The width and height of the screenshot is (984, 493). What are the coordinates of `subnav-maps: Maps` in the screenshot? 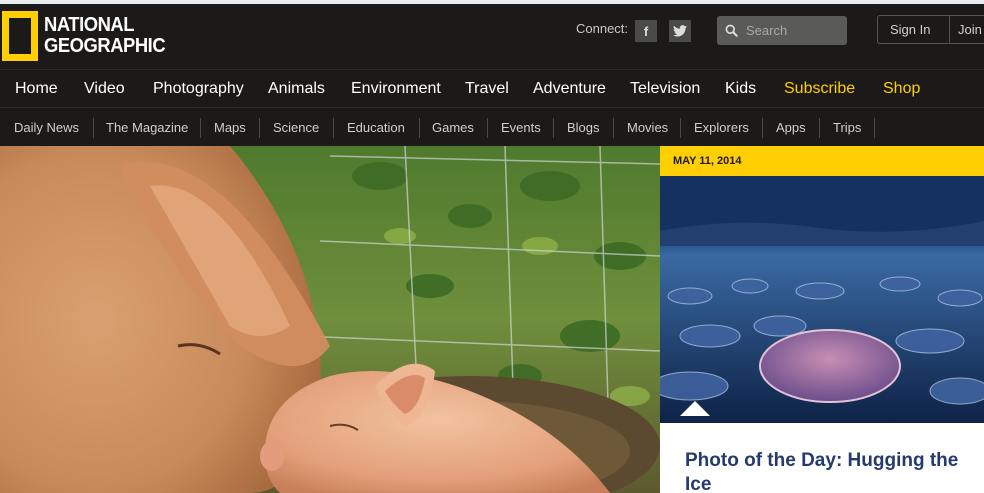 It's located at (230, 127).